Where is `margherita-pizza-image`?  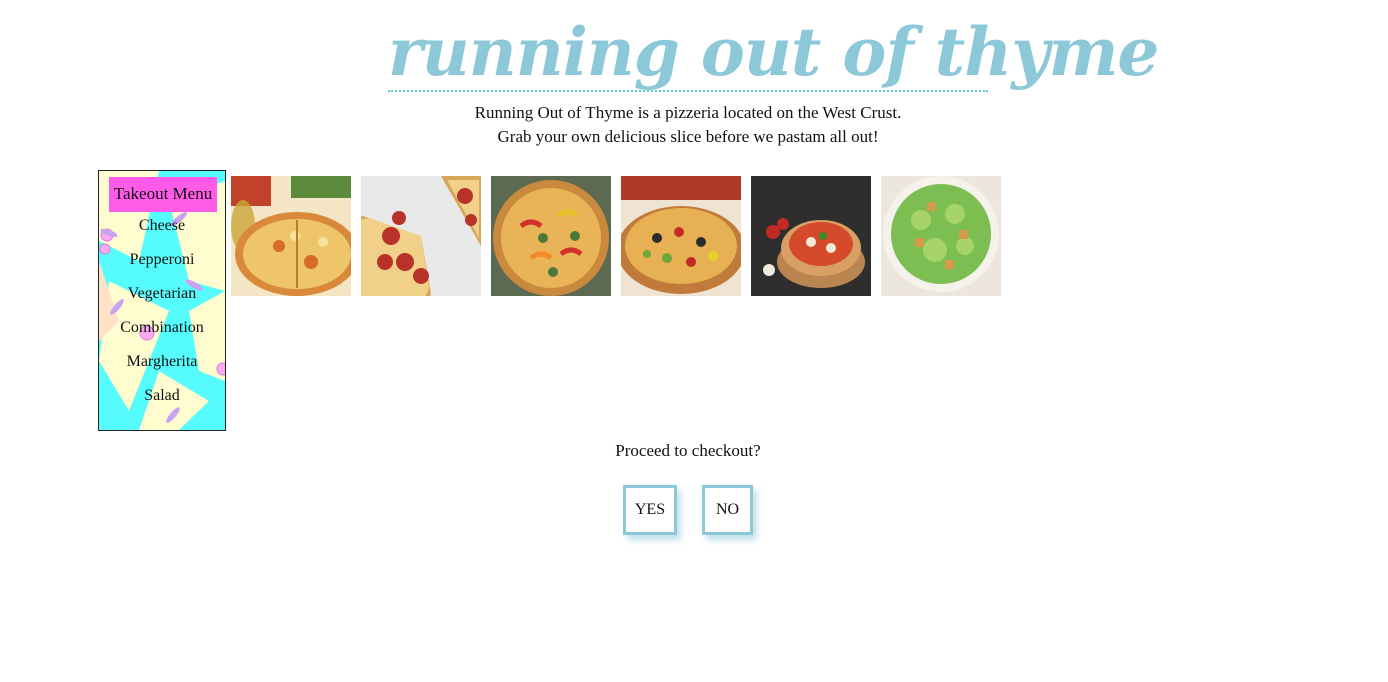 margherita-pizza-image is located at coordinates (811, 236).